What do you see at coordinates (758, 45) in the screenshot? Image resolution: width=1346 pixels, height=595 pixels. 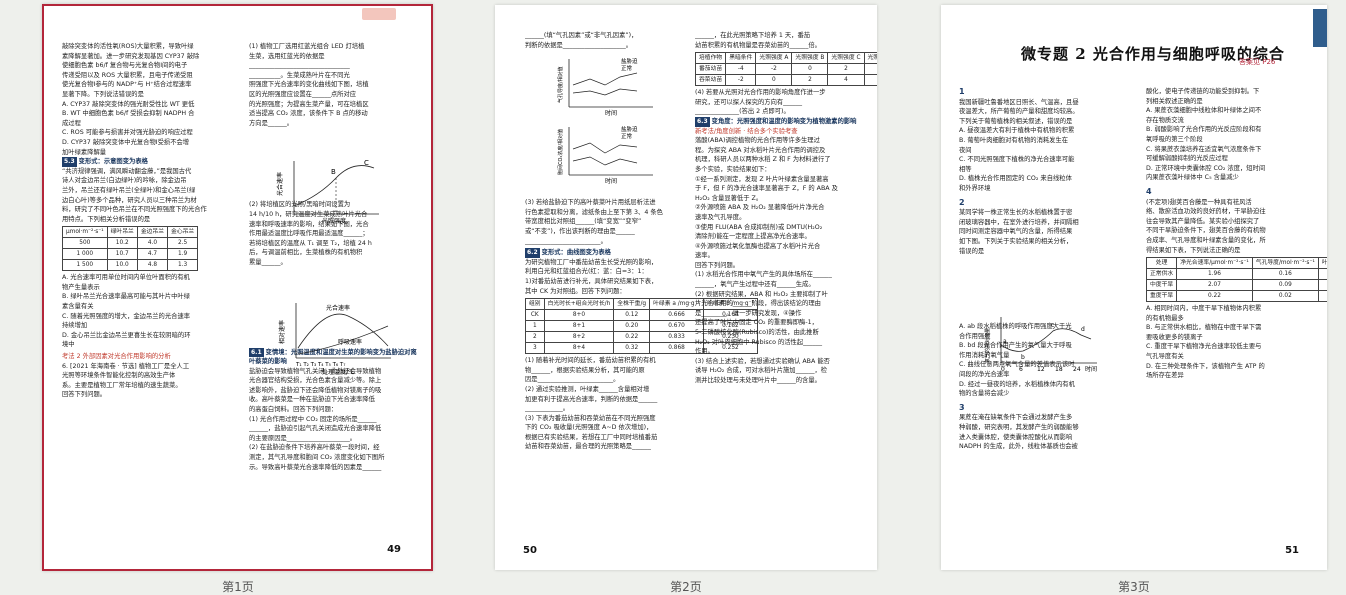 I see `text-line: 幼苗积累的有机物量是吞菜幼苗的______倍。` at bounding box center [758, 45].